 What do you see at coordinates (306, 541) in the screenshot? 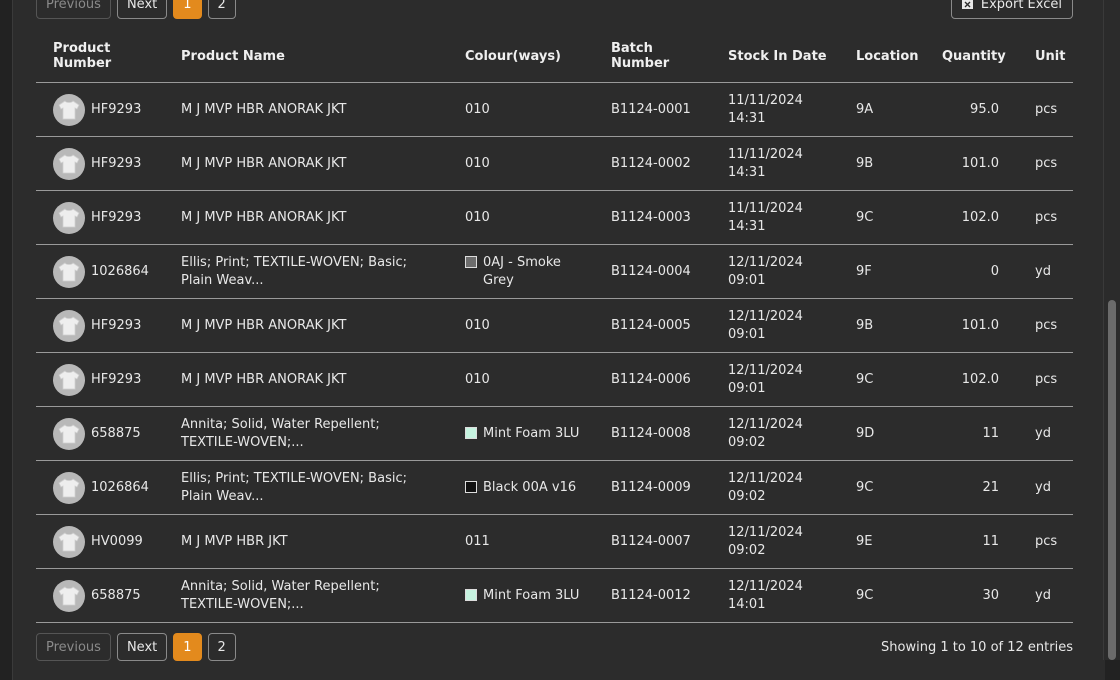
I see `product-name: M J MVP HBR JKT` at bounding box center [306, 541].